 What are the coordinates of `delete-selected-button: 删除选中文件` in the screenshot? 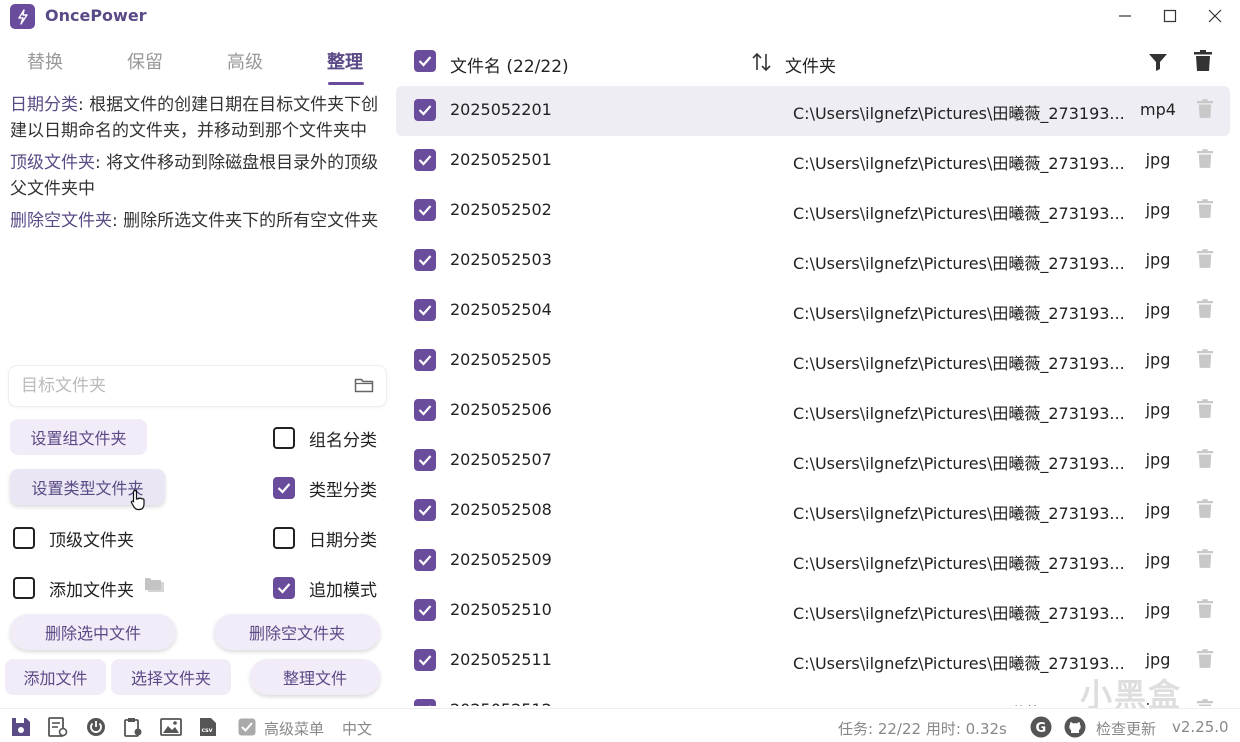 It's located at (93, 632).